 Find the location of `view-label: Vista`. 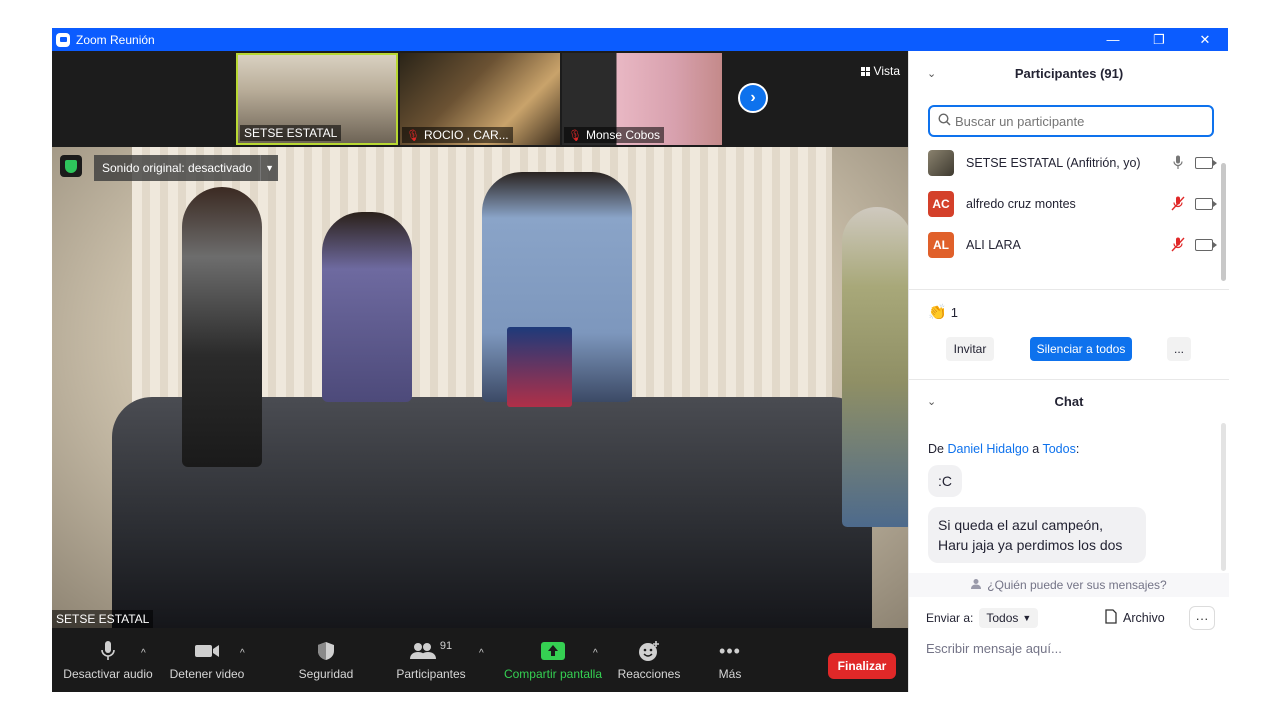

view-label: Vista is located at coordinates (886, 71).